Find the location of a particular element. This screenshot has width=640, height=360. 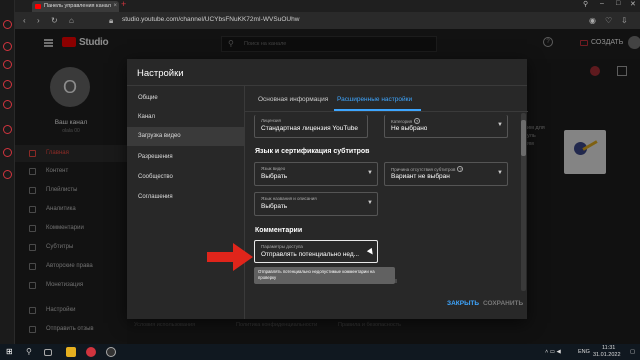

opera-taskbar-icon is located at coordinates (91, 352).